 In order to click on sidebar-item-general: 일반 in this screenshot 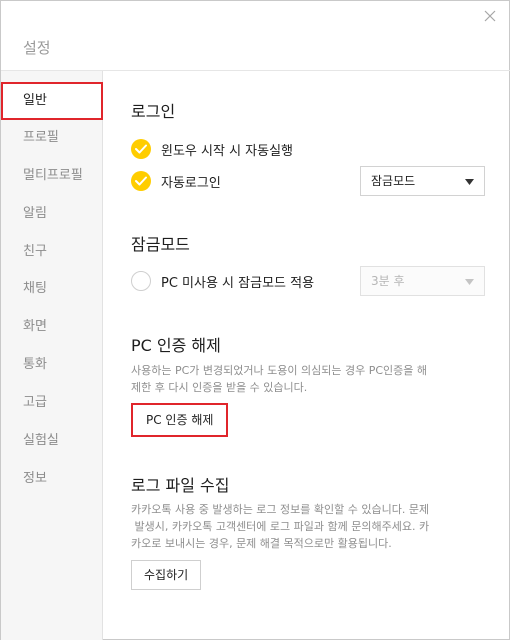, I will do `click(52, 101)`.